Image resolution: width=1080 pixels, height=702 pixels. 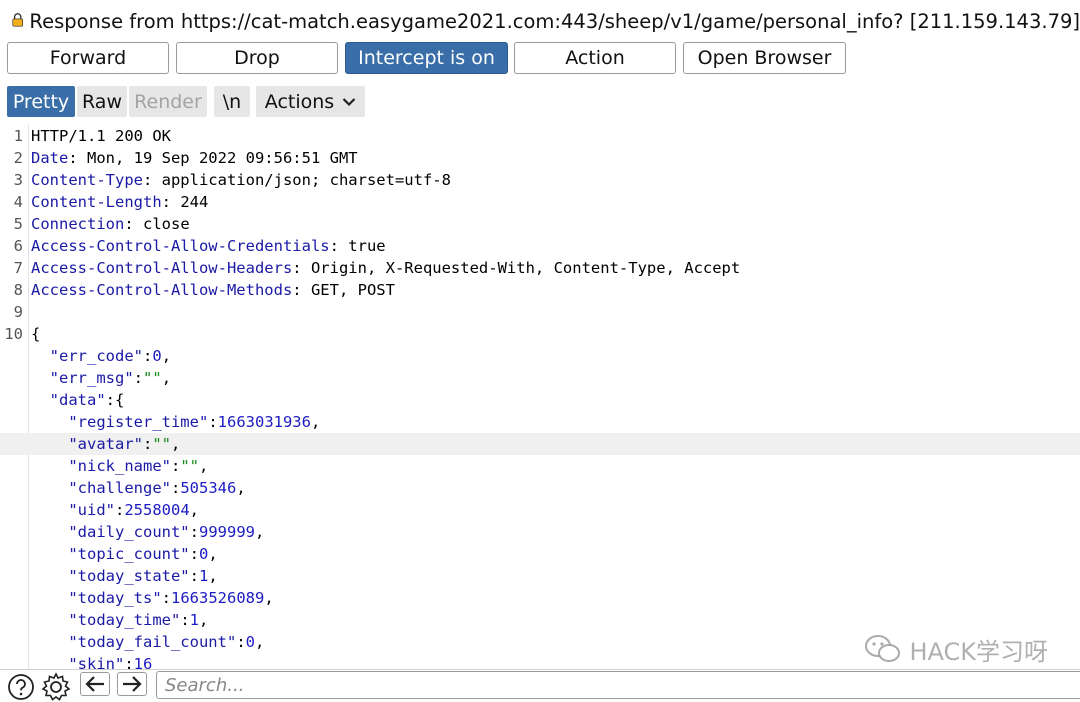 I want to click on line-content: "today_ts":1663526089,, so click(x=152, y=598).